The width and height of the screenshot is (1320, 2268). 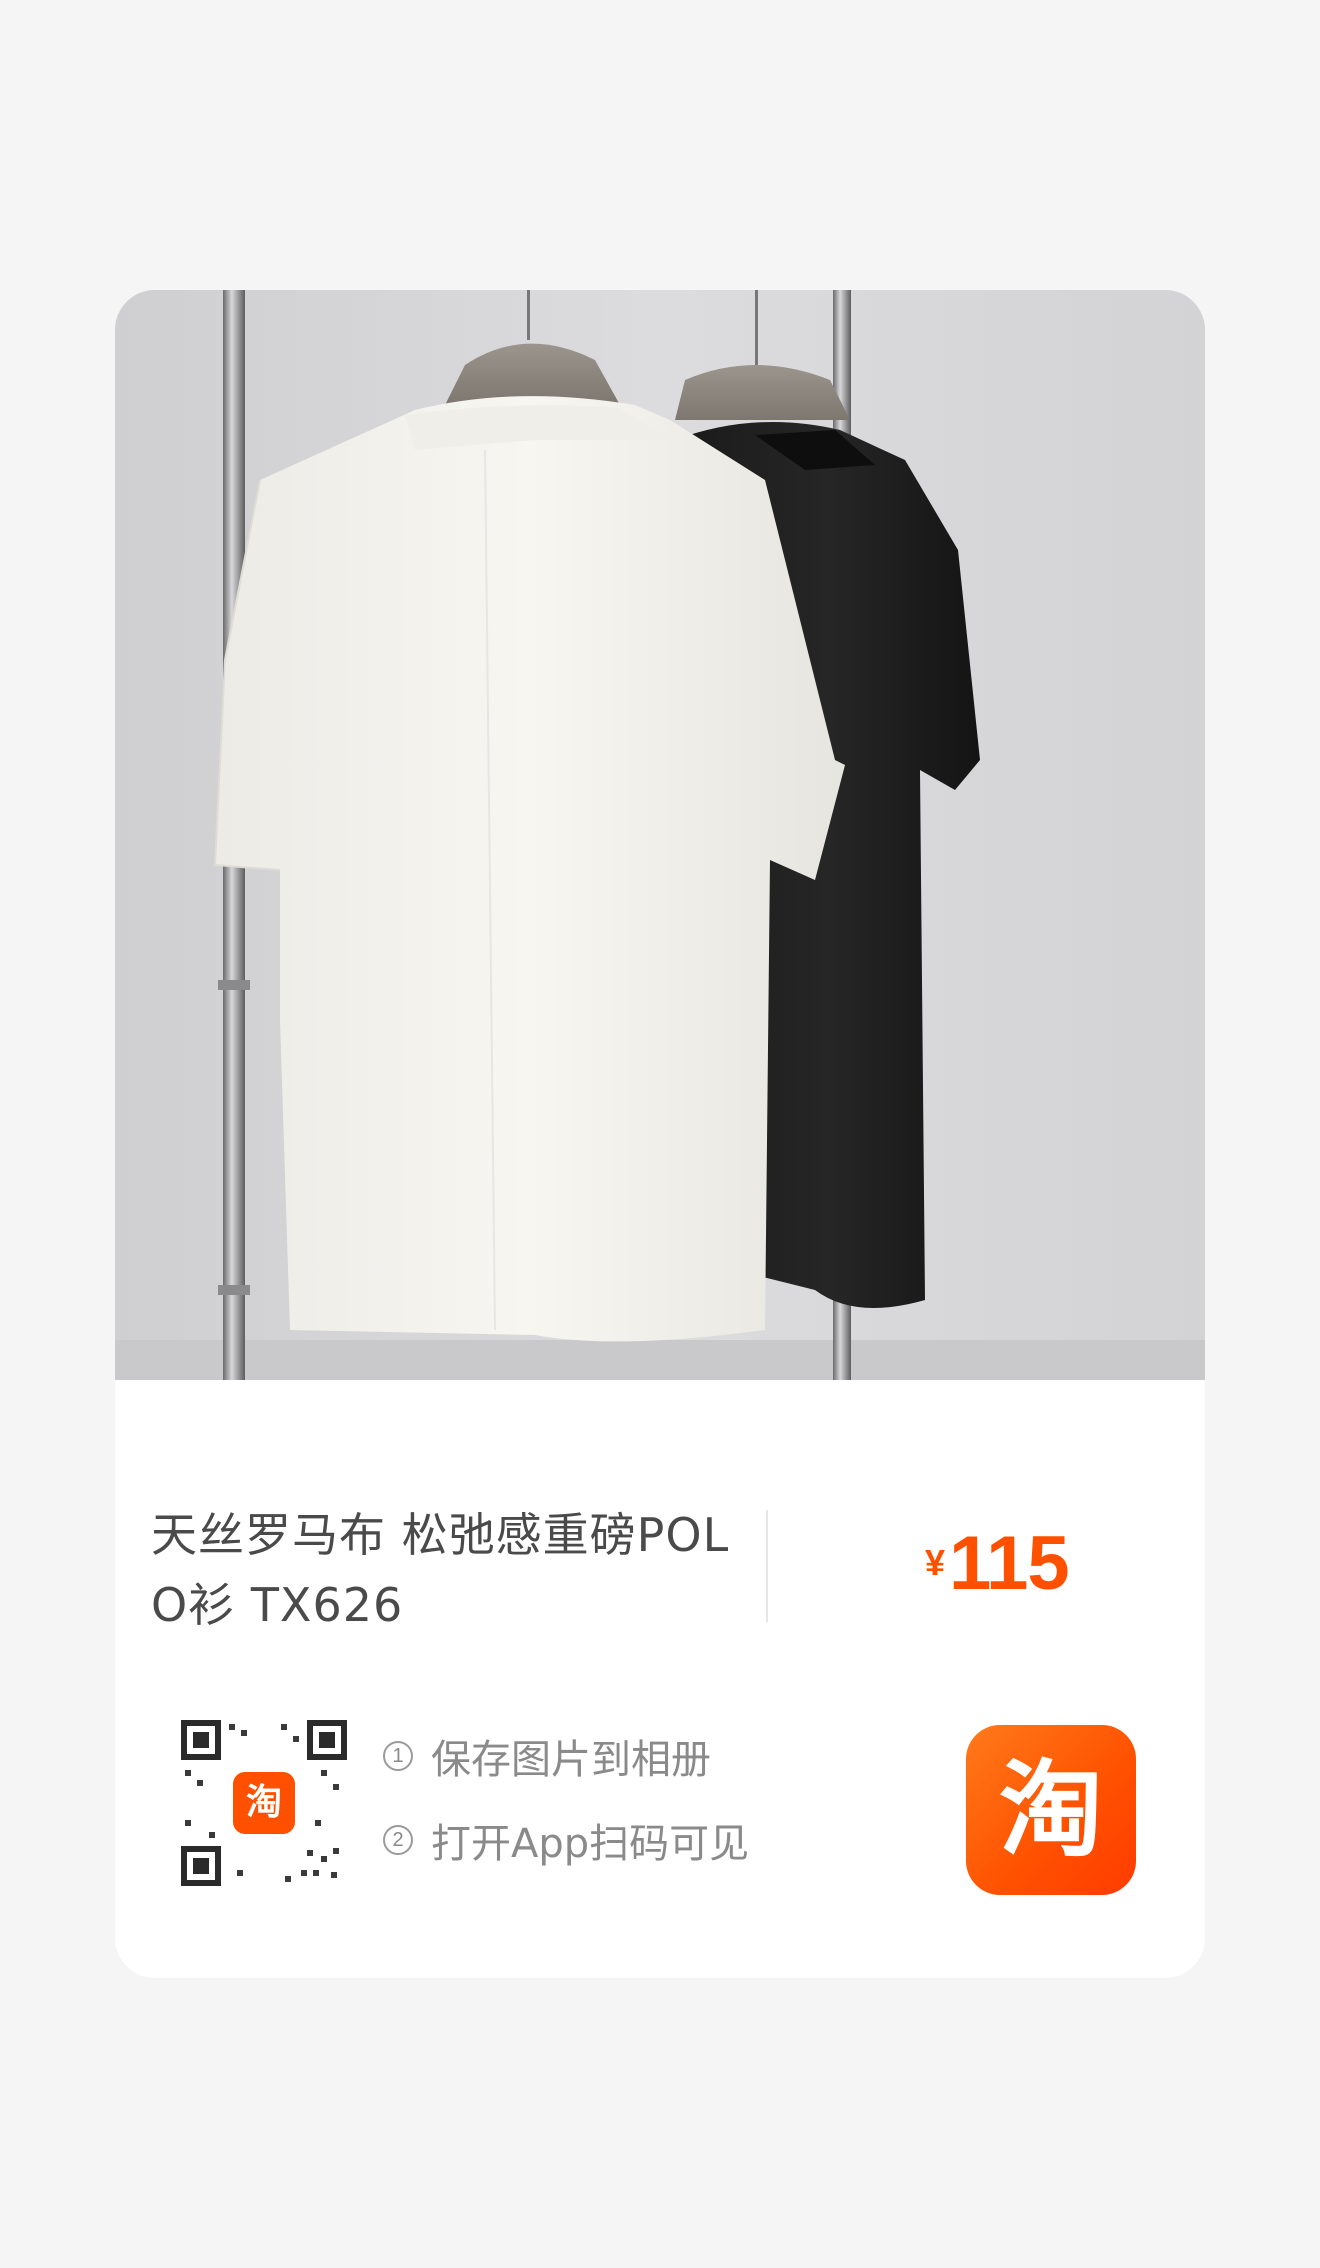 I want to click on taobao-logo-icon: 淘, so click(x=1051, y=1810).